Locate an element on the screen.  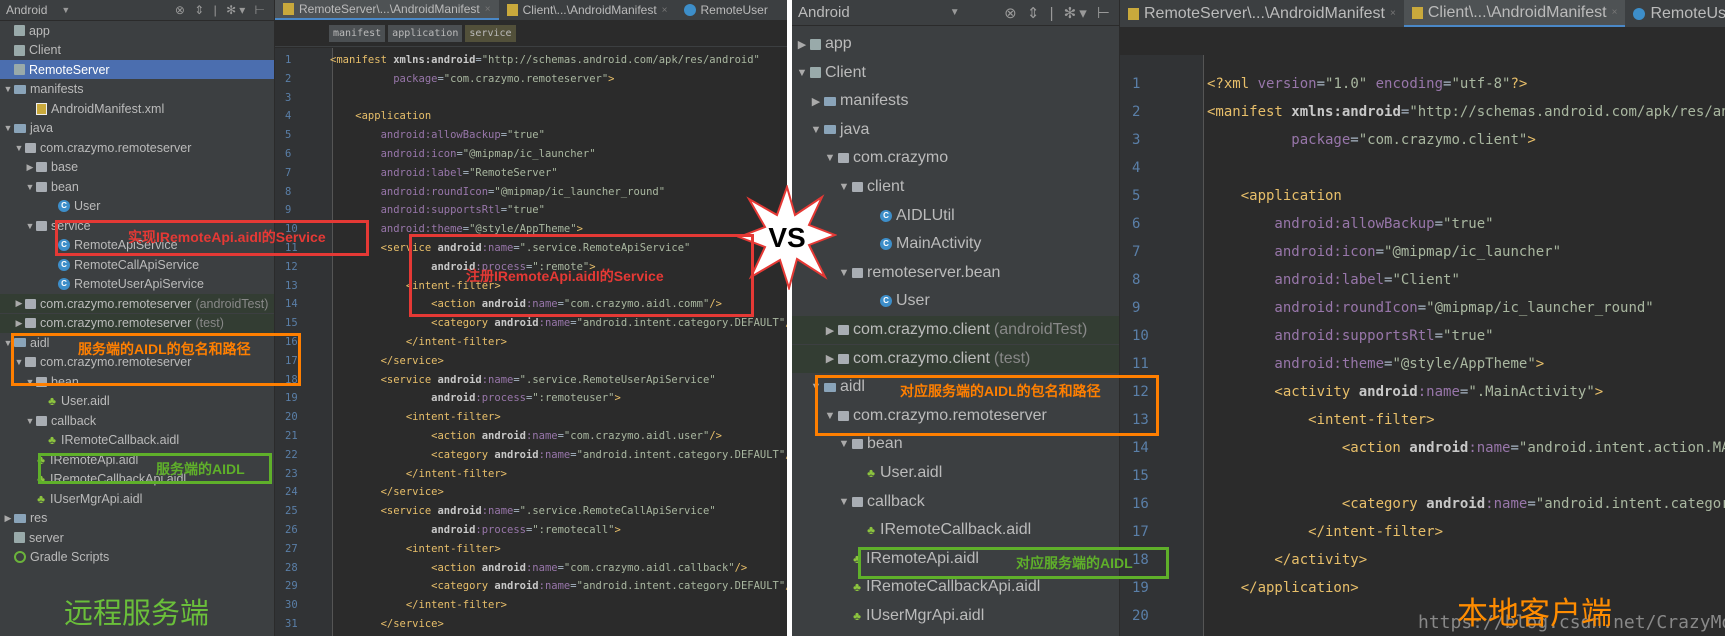
code-token: <?xml is located at coordinates (1232, 84).